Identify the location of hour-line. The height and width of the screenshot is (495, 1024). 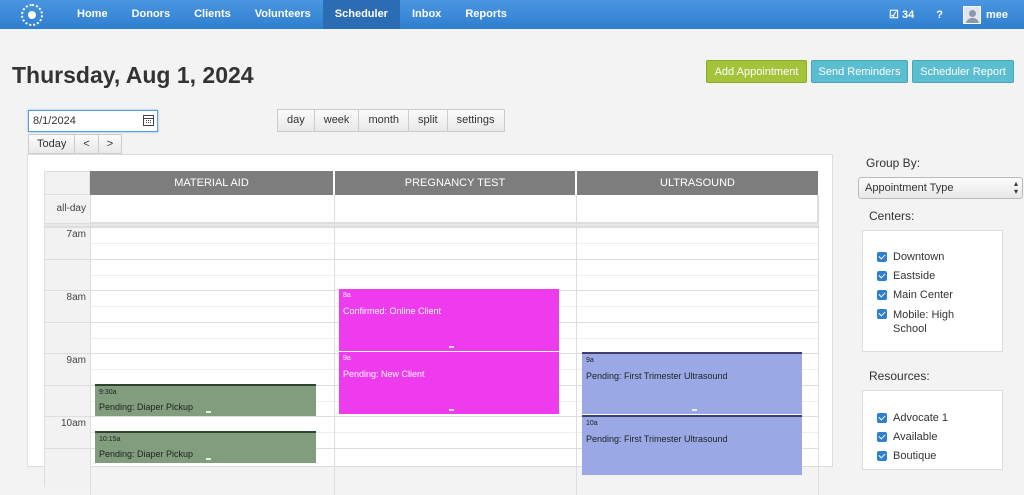
(431, 227).